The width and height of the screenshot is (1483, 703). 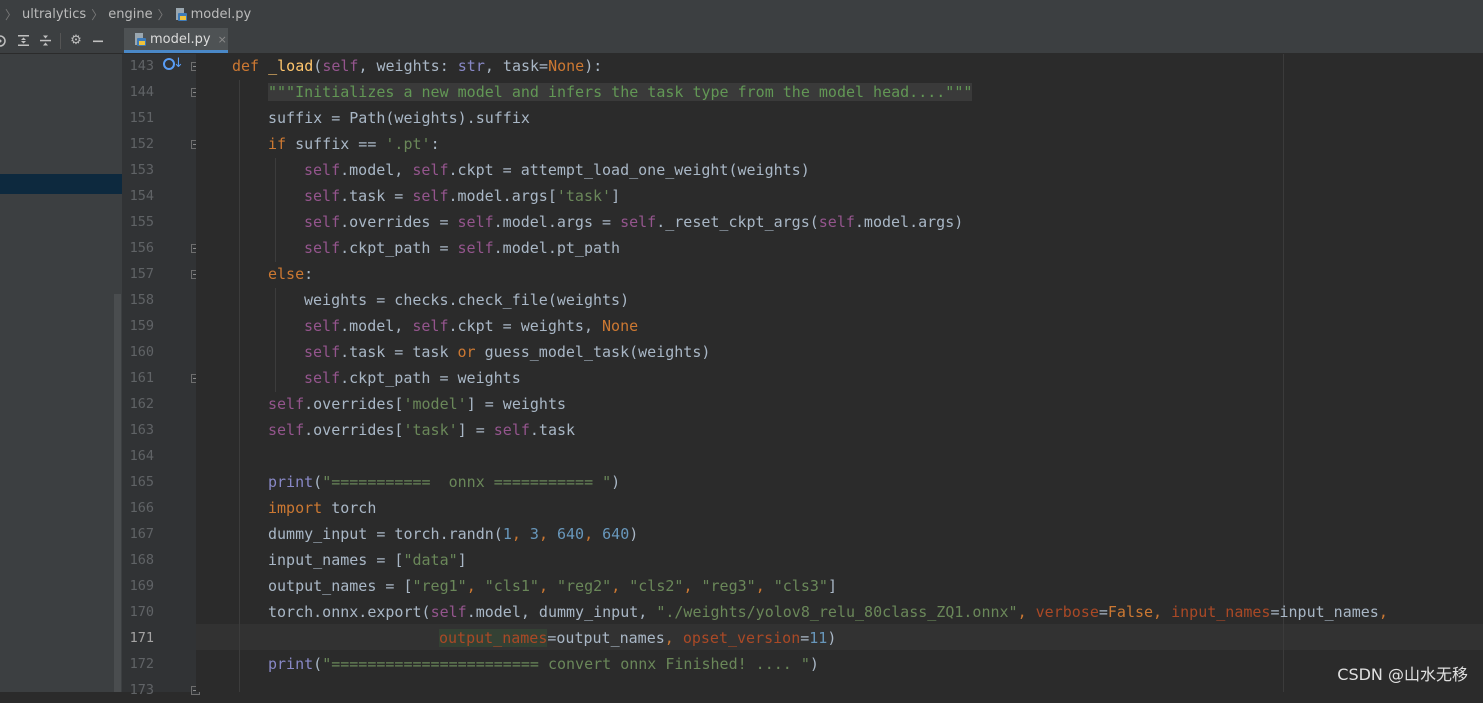 What do you see at coordinates (141, 170) in the screenshot?
I see `line-number: 153` at bounding box center [141, 170].